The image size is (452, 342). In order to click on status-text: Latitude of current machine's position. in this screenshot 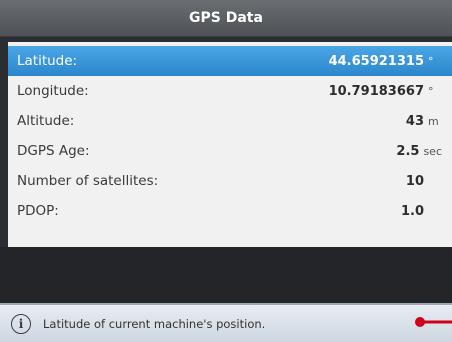, I will do `click(154, 323)`.